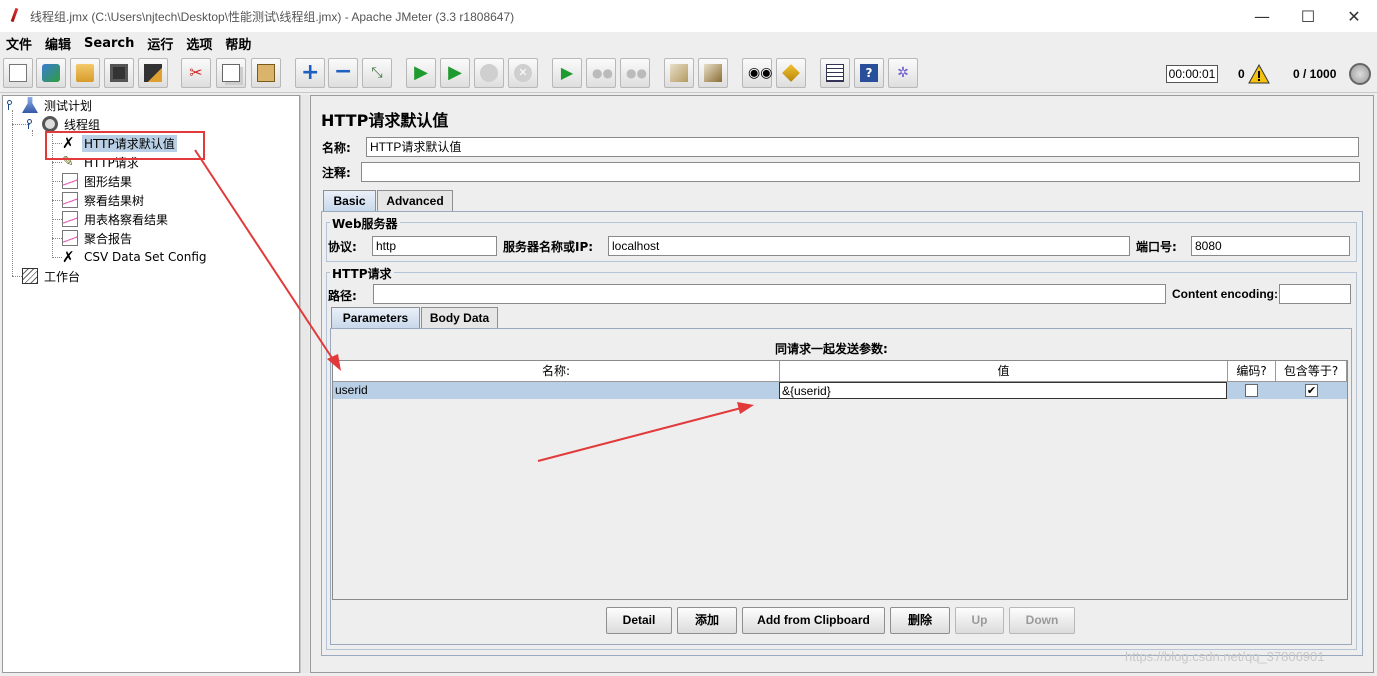  Describe the element at coordinates (1262, 16) in the screenshot. I see `minimize-button: —` at that location.